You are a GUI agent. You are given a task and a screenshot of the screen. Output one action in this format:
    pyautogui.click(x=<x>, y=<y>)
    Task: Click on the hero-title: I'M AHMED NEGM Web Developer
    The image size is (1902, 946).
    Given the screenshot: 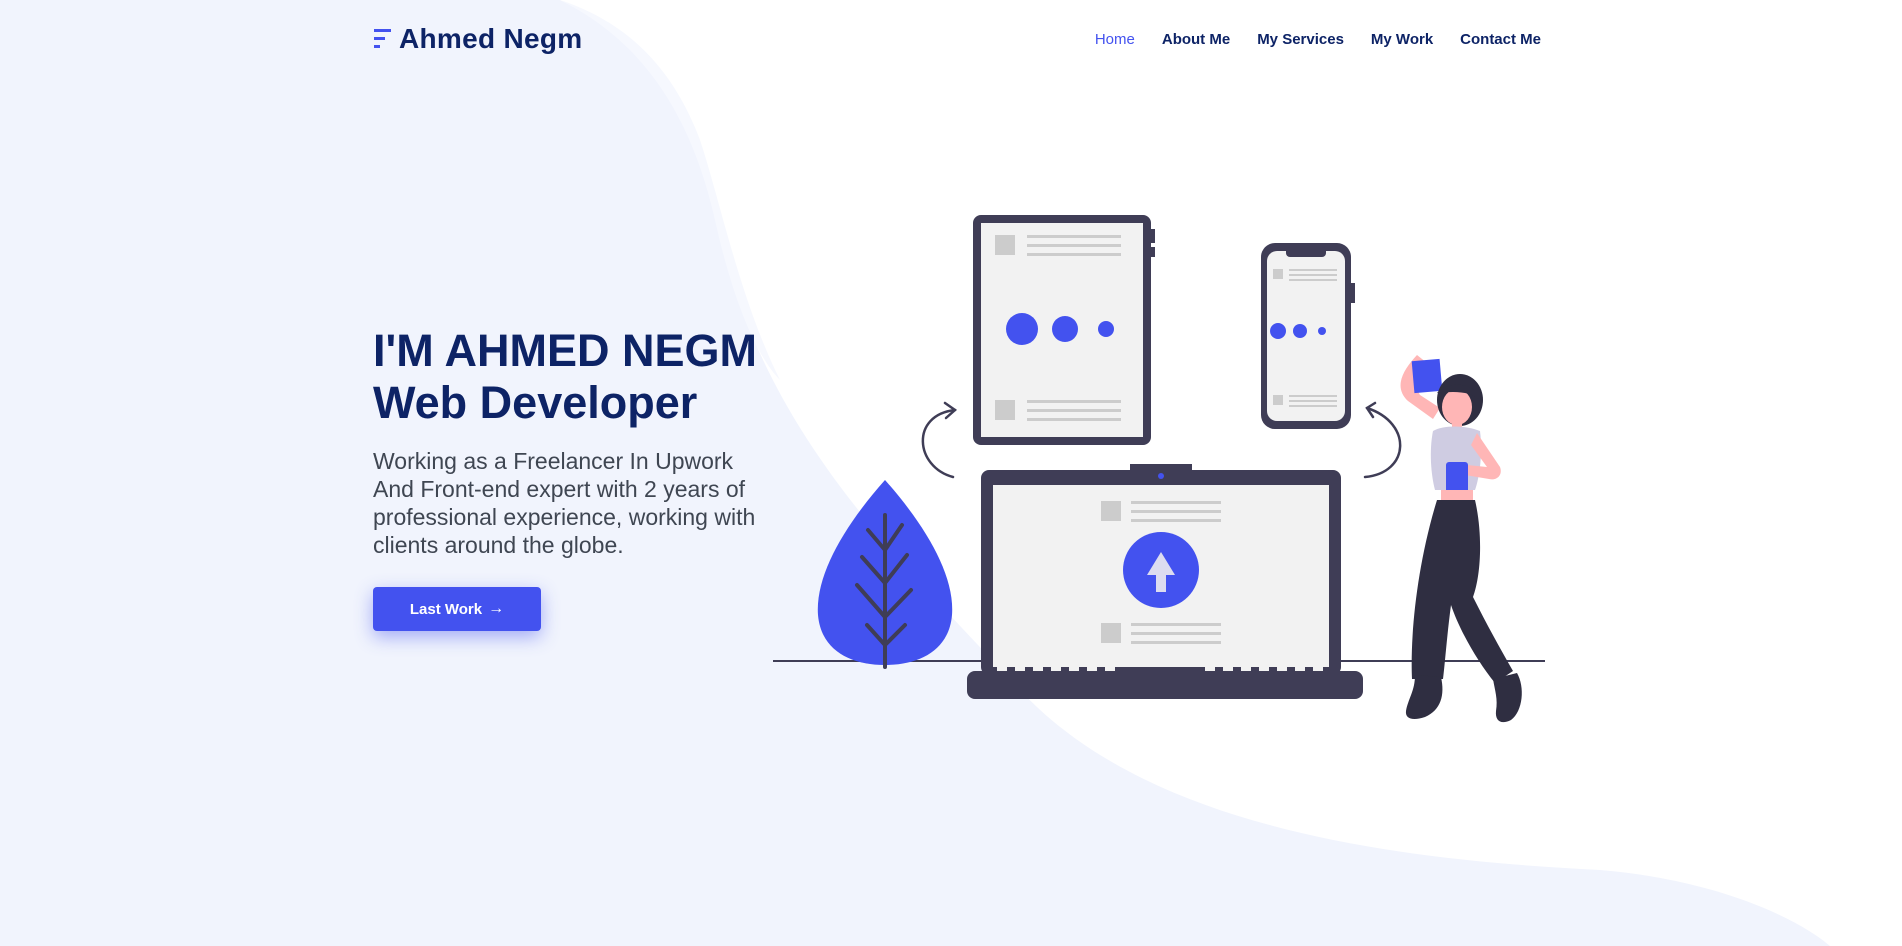 What is the action you would take?
    pyautogui.click(x=573, y=377)
    